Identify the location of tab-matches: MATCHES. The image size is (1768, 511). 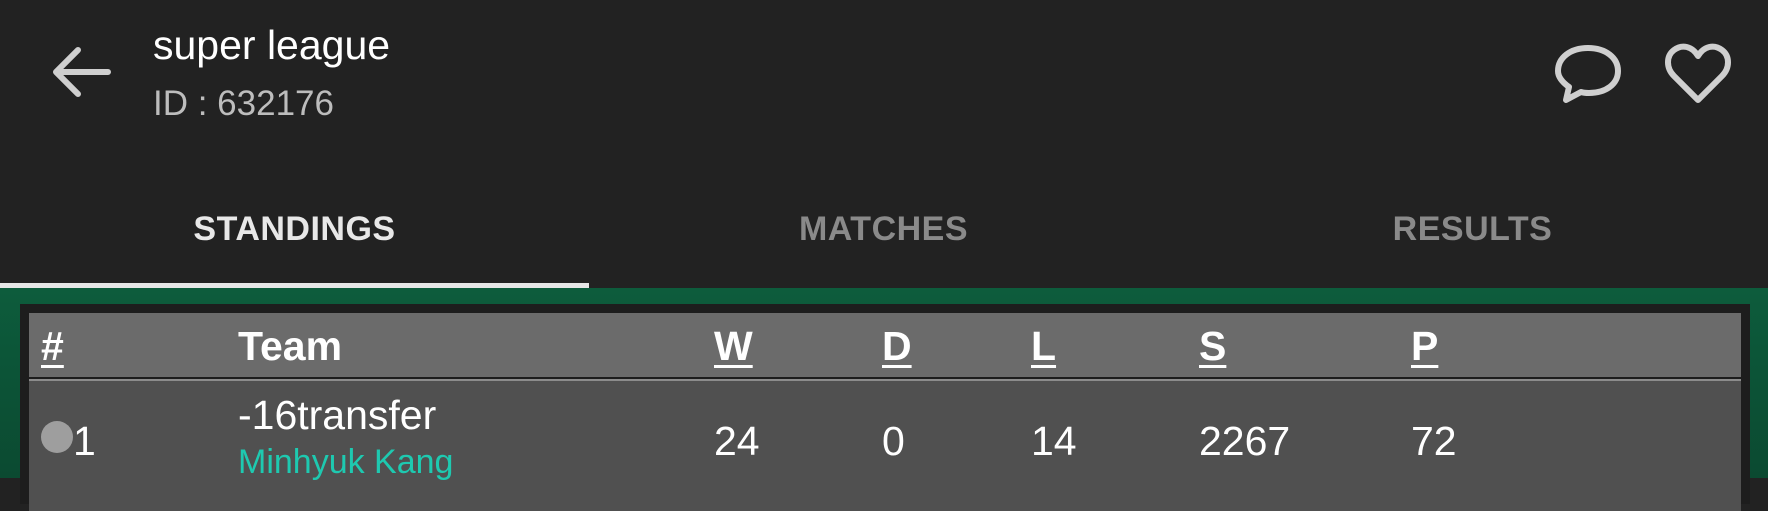
(883, 229).